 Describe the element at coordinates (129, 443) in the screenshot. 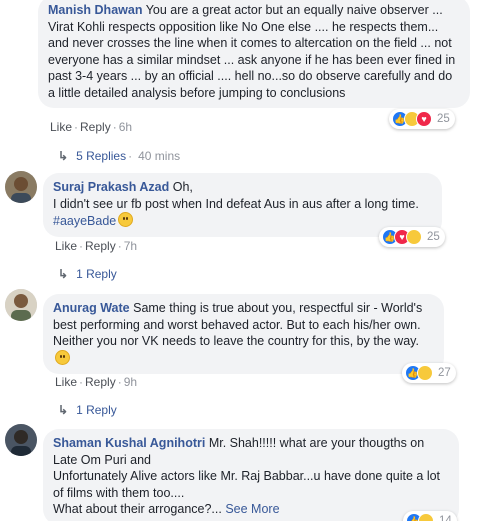

I see `comment-author: Shaman Kushal Agnihotri` at that location.